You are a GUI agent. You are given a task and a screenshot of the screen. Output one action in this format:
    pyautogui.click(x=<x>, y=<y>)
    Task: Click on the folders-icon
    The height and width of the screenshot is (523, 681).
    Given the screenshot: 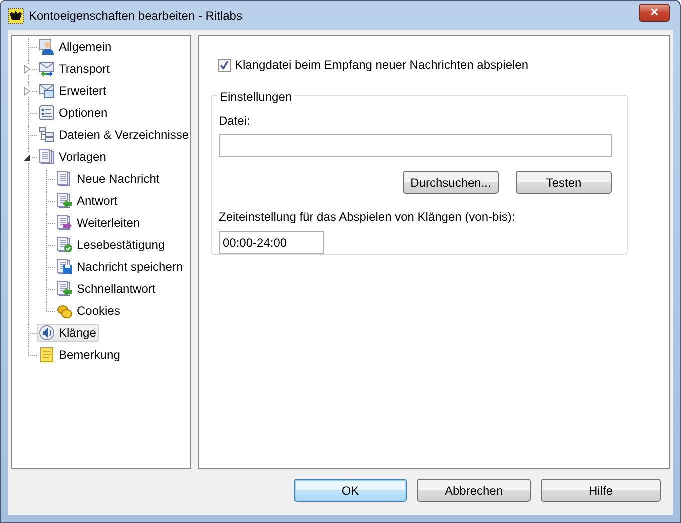 What is the action you would take?
    pyautogui.click(x=47, y=135)
    